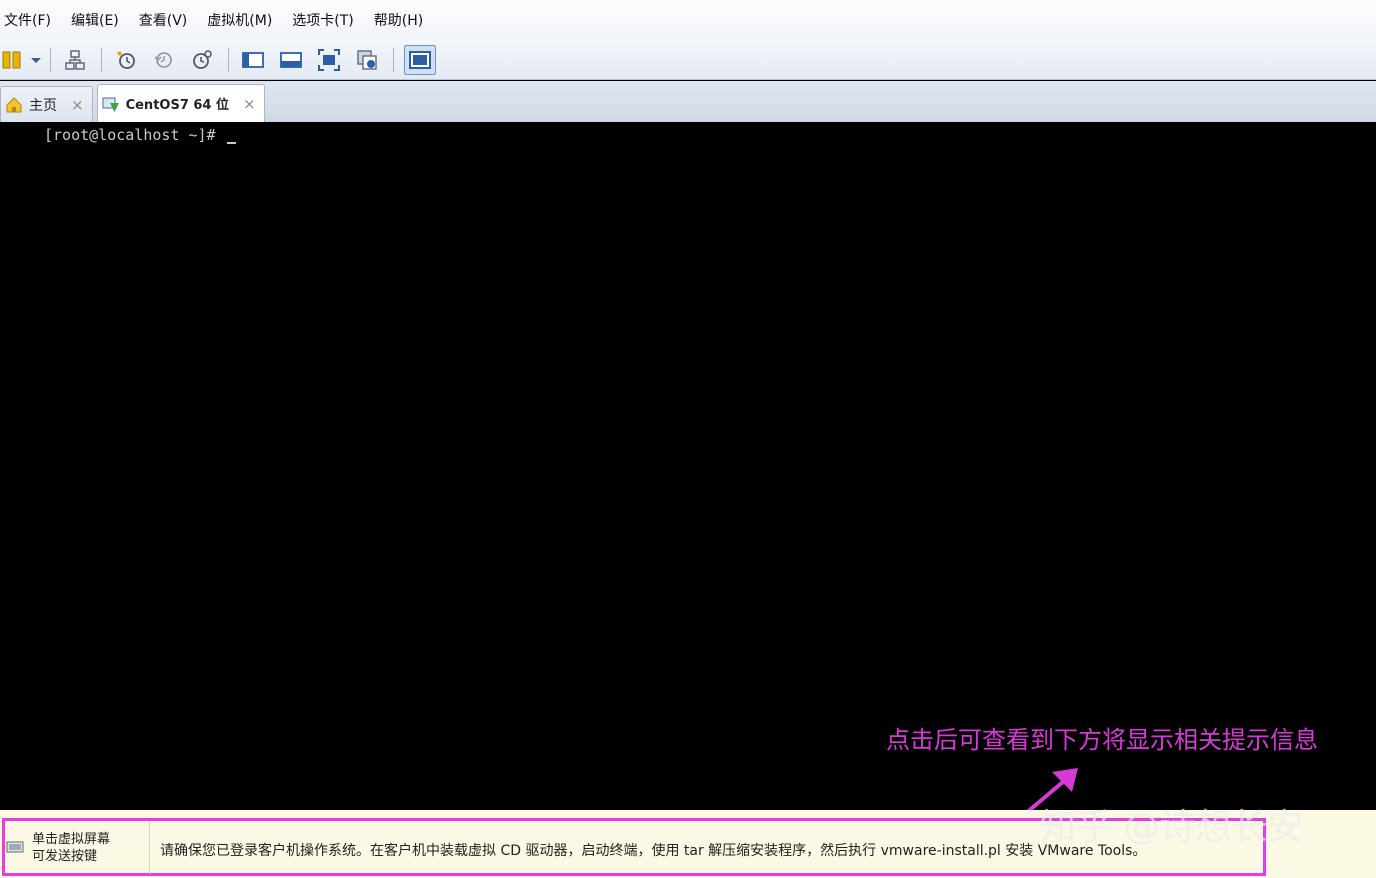 Image resolution: width=1376 pixels, height=878 pixels. I want to click on fullscreen-icon, so click(329, 60).